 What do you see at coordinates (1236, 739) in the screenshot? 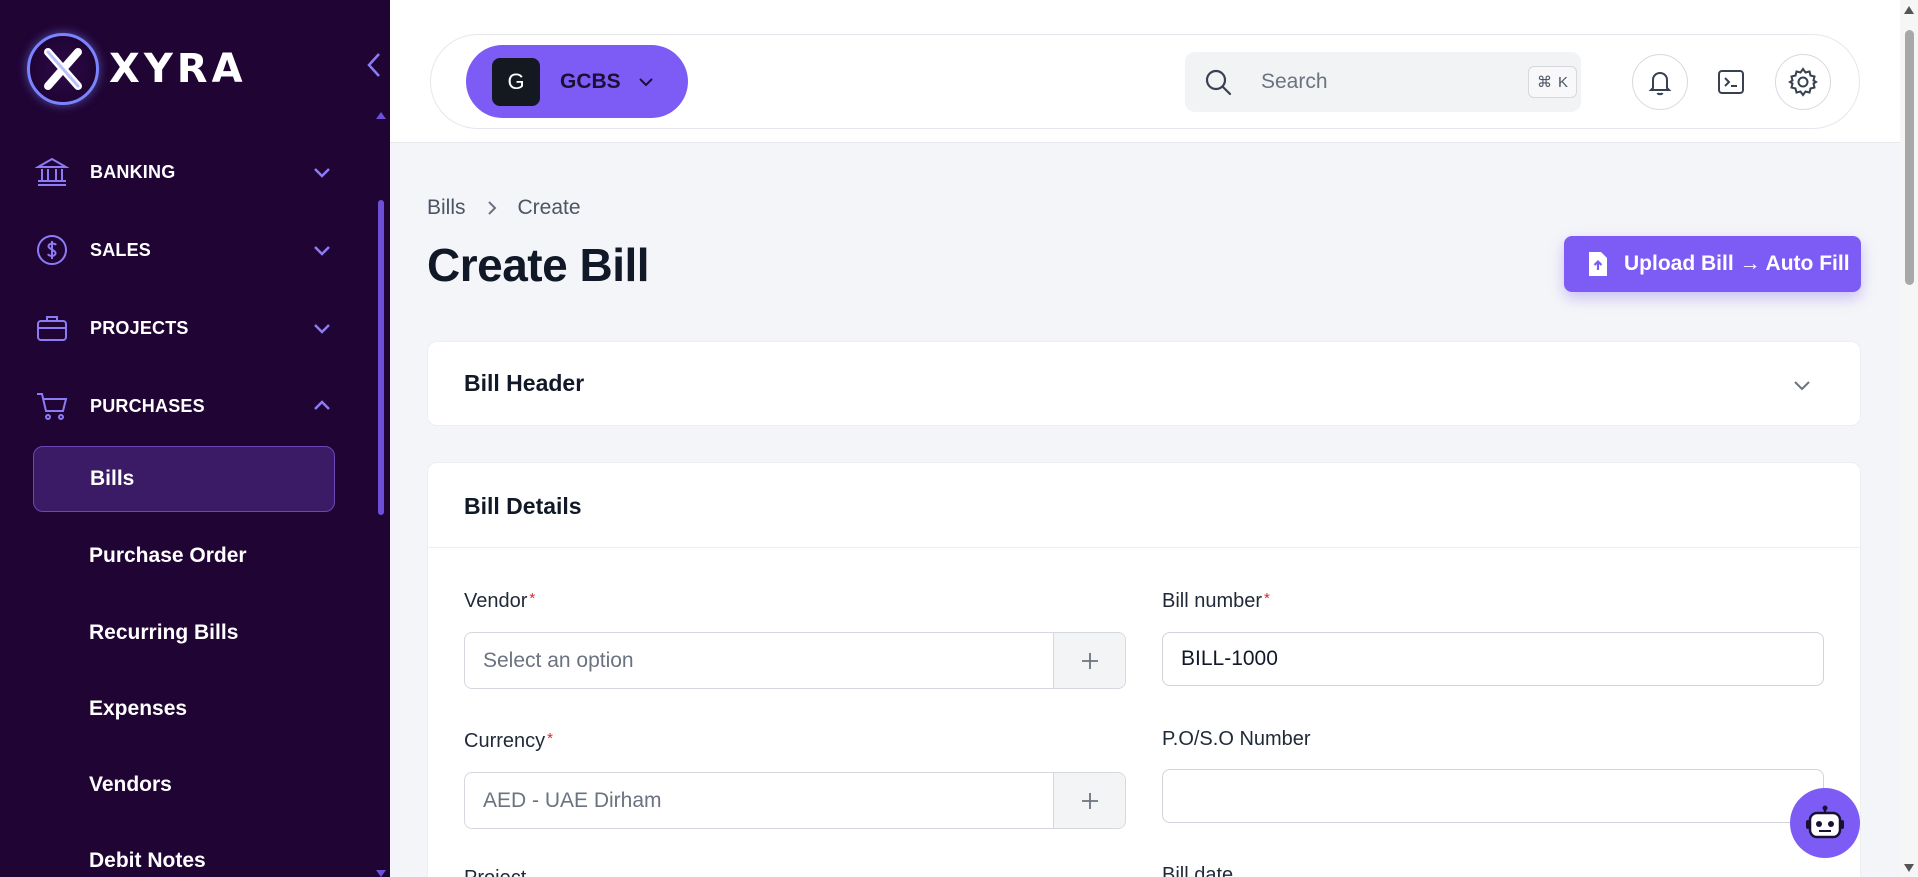
I see `po-number-label: P.O/S.O Number` at bounding box center [1236, 739].